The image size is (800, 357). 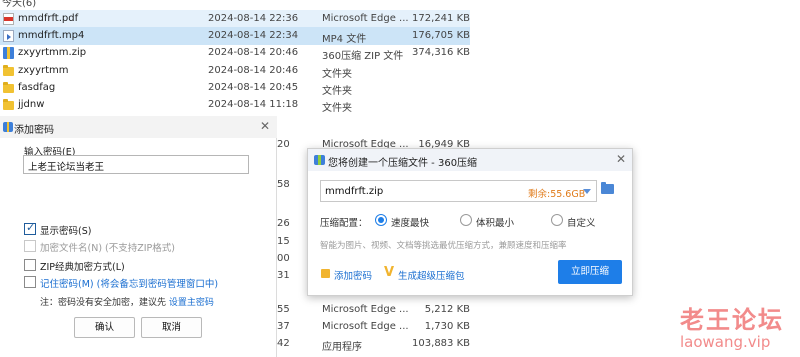 I want to click on file-row: jjdnw 2024-08-14 11:18 文件夹, so click(x=235, y=105).